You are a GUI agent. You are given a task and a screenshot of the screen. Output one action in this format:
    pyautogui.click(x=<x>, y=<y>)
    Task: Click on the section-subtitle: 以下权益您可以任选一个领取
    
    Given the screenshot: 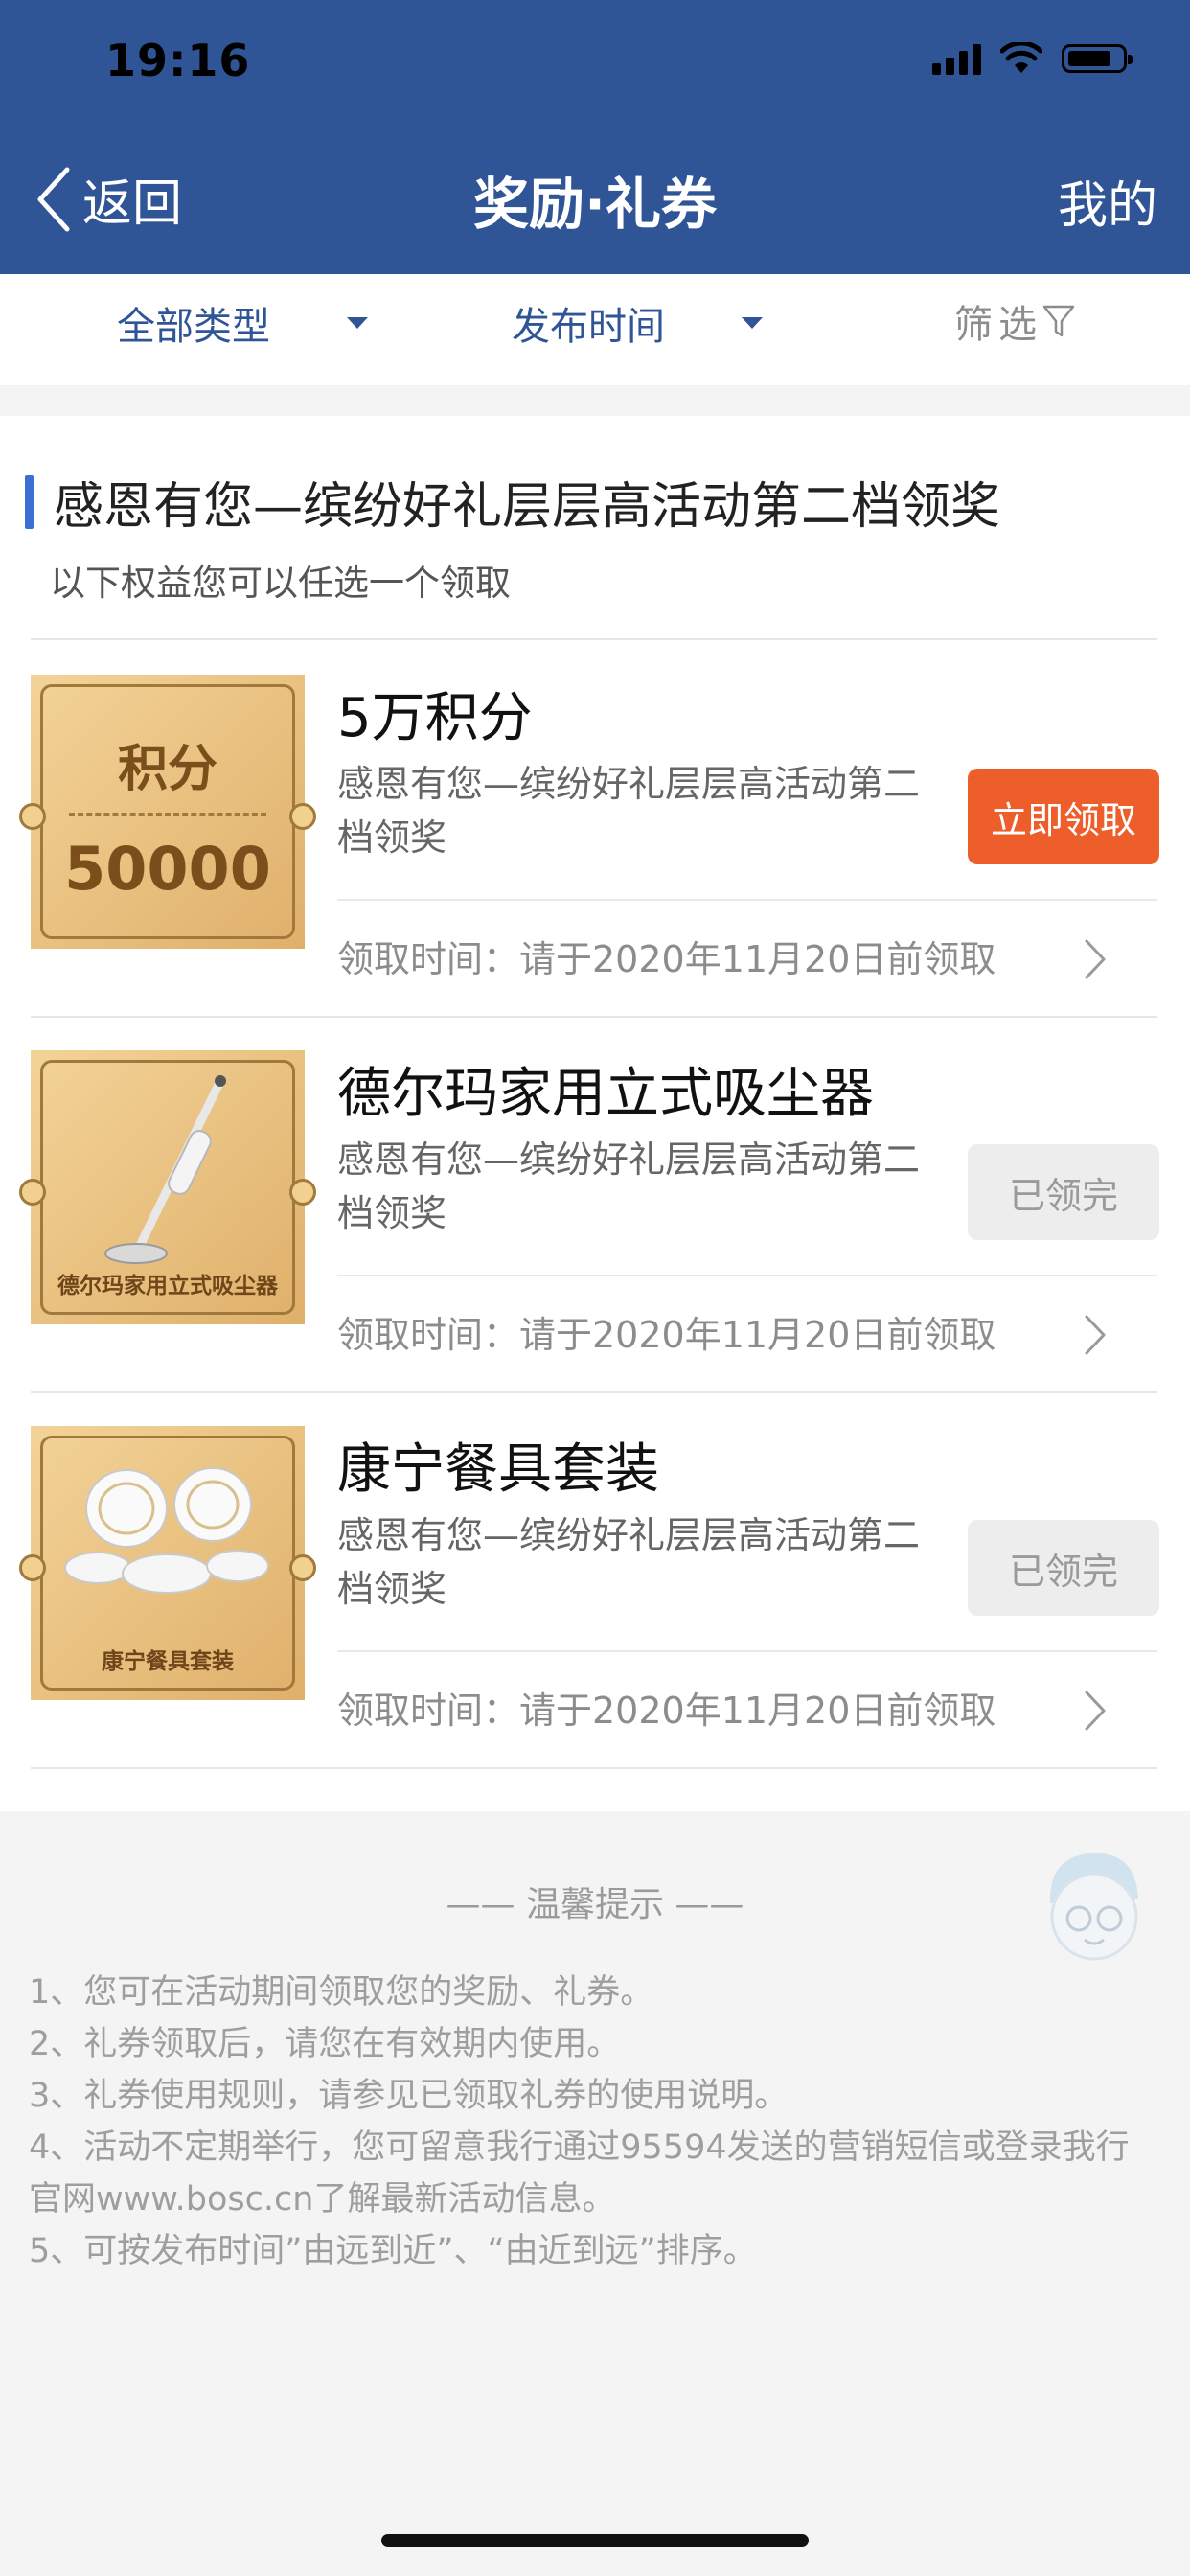 What is the action you would take?
    pyautogui.click(x=280, y=583)
    